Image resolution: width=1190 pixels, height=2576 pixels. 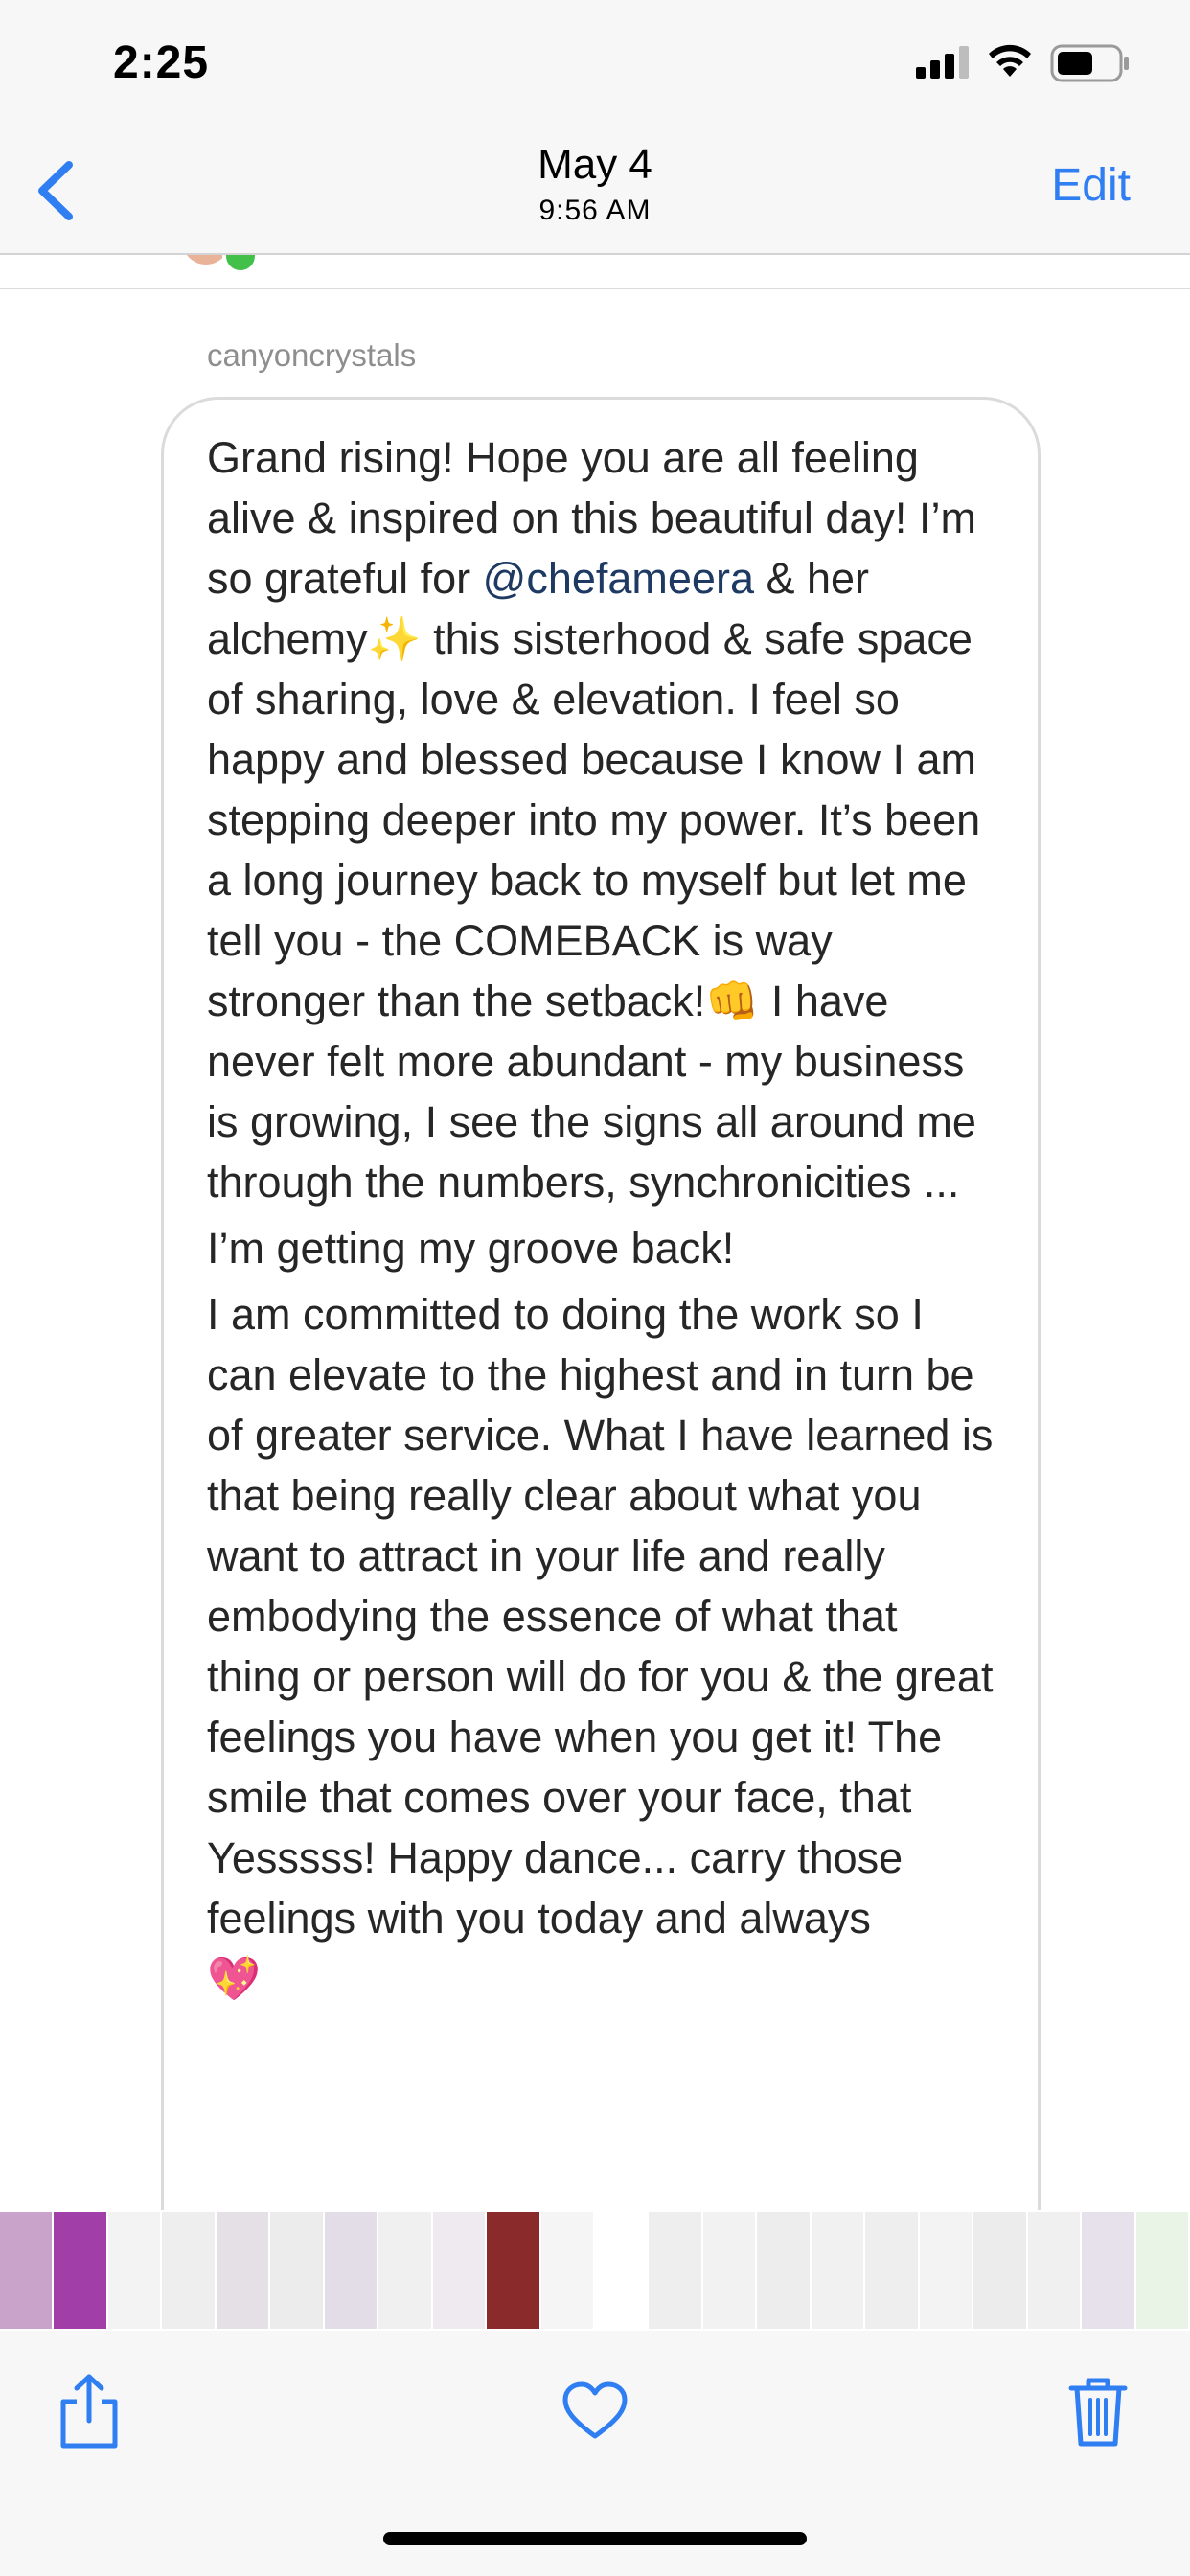 I want to click on emoji: 👊, so click(x=732, y=1001).